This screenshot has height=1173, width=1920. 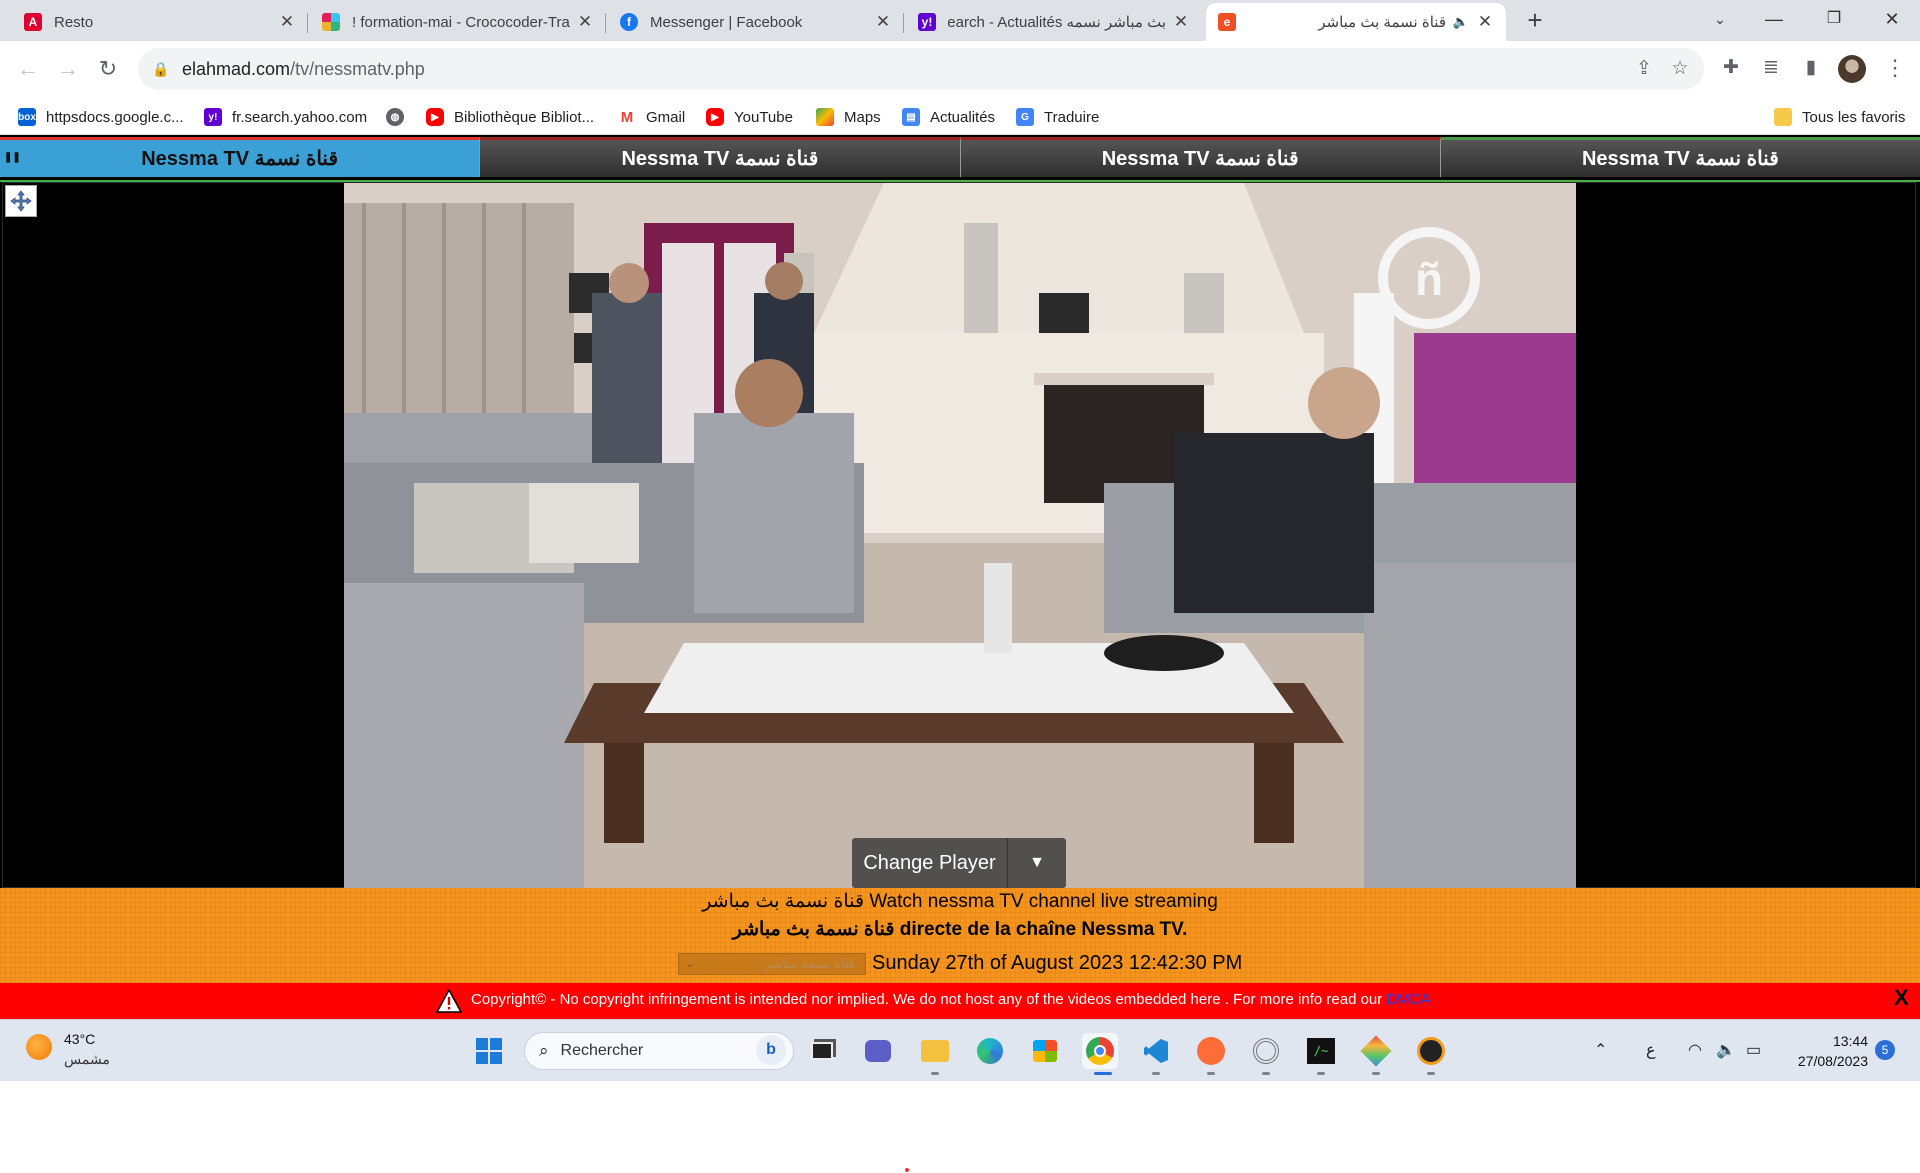 What do you see at coordinates (848, 117) in the screenshot?
I see `bookmark-item: Maps` at bounding box center [848, 117].